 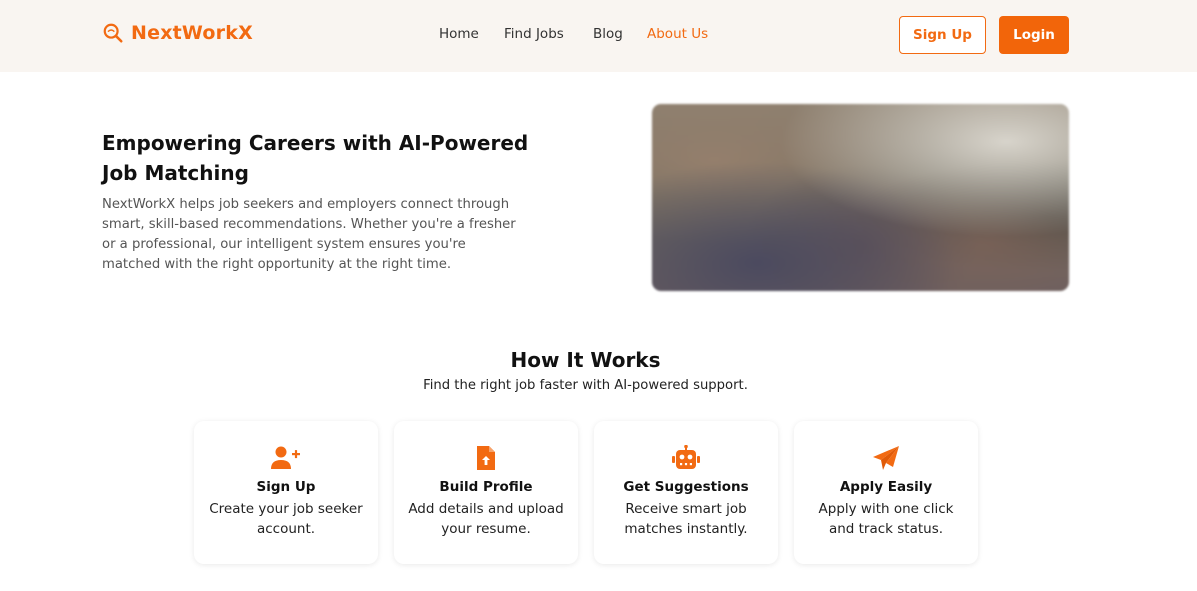 I want to click on robot-icon, so click(x=686, y=457).